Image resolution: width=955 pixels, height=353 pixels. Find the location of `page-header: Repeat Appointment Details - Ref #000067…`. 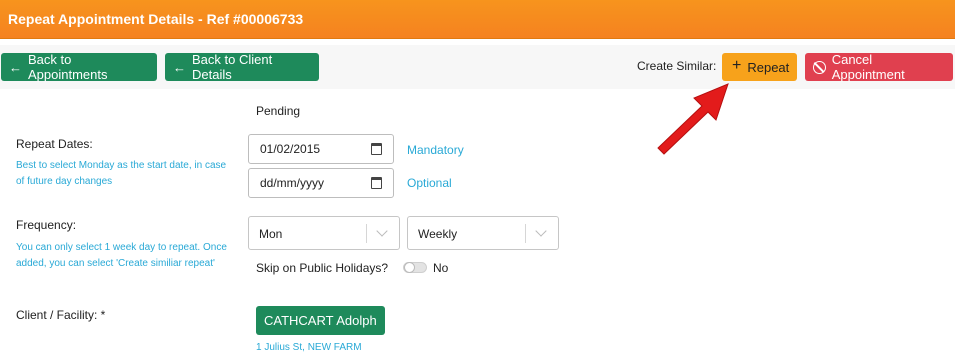

page-header: Repeat Appointment Details - Ref #000067… is located at coordinates (477, 19).